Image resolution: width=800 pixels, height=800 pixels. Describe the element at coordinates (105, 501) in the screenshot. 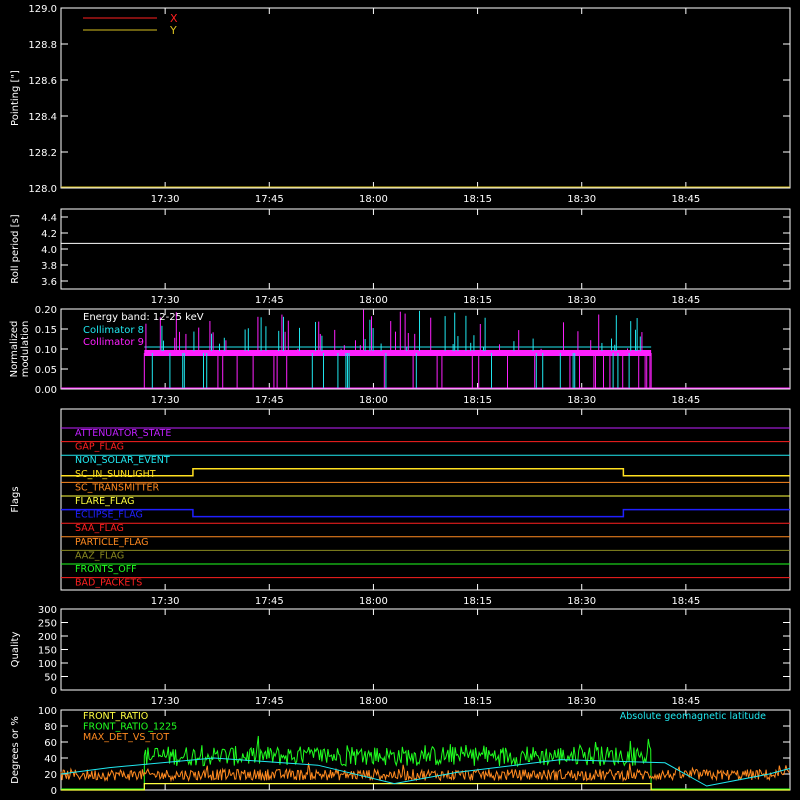

I see `flag-label: FLARE_FLAG` at that location.